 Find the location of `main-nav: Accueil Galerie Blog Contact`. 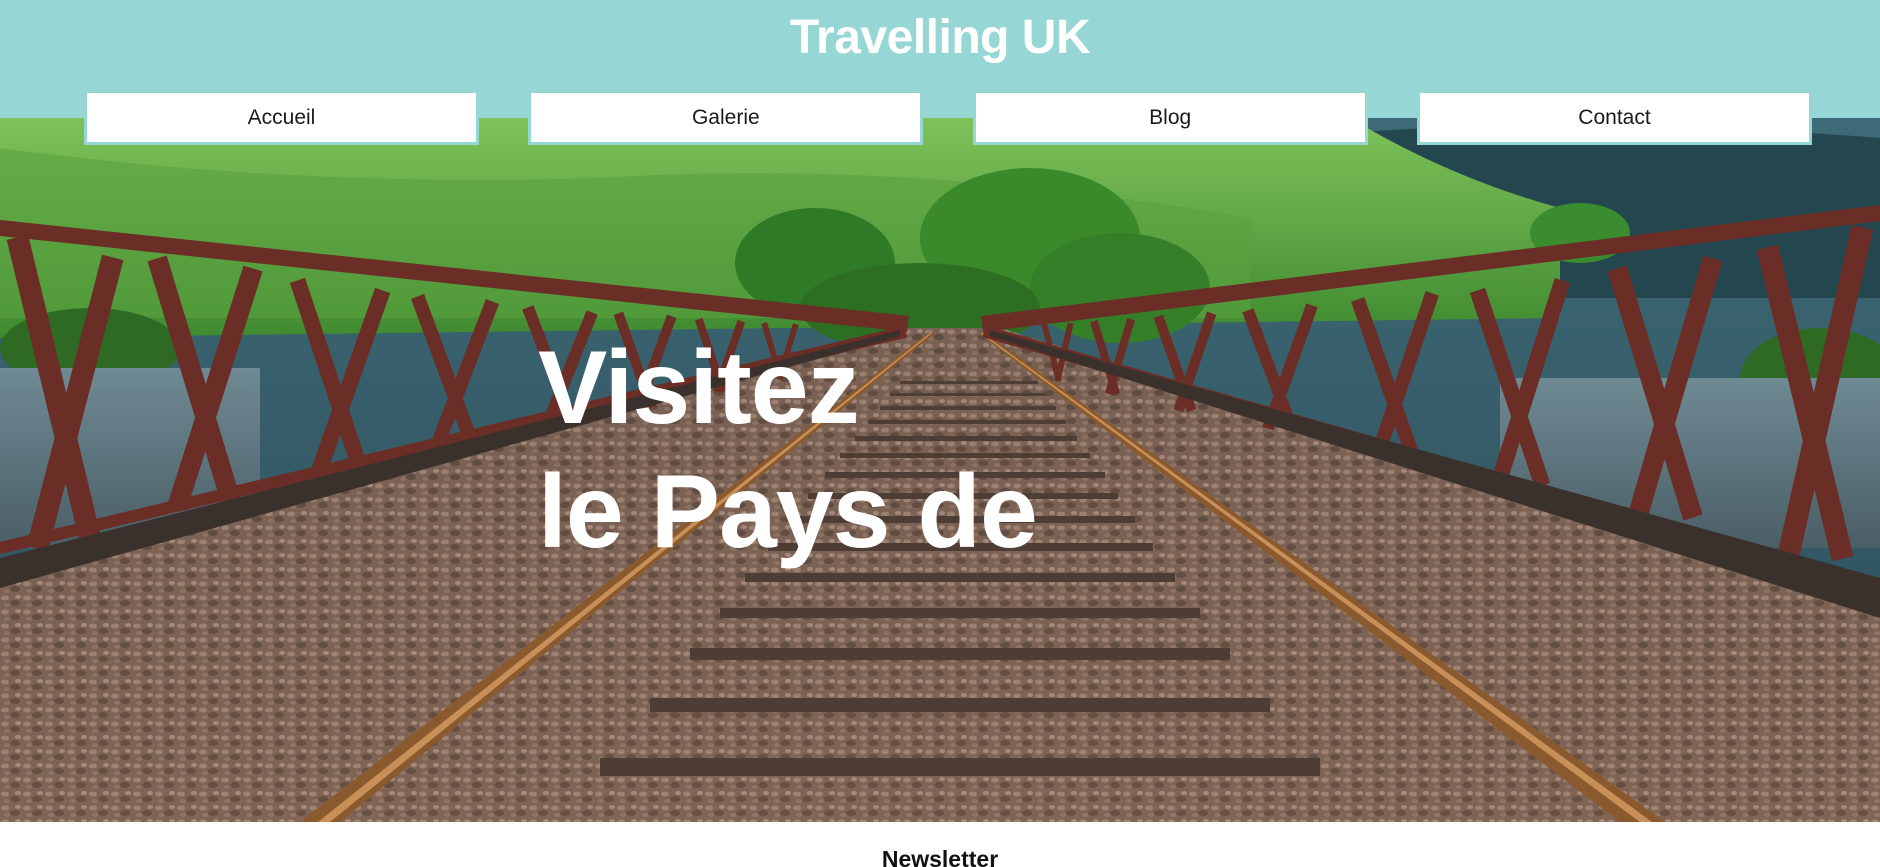

main-nav: Accueil Galerie Blog Contact is located at coordinates (948, 119).